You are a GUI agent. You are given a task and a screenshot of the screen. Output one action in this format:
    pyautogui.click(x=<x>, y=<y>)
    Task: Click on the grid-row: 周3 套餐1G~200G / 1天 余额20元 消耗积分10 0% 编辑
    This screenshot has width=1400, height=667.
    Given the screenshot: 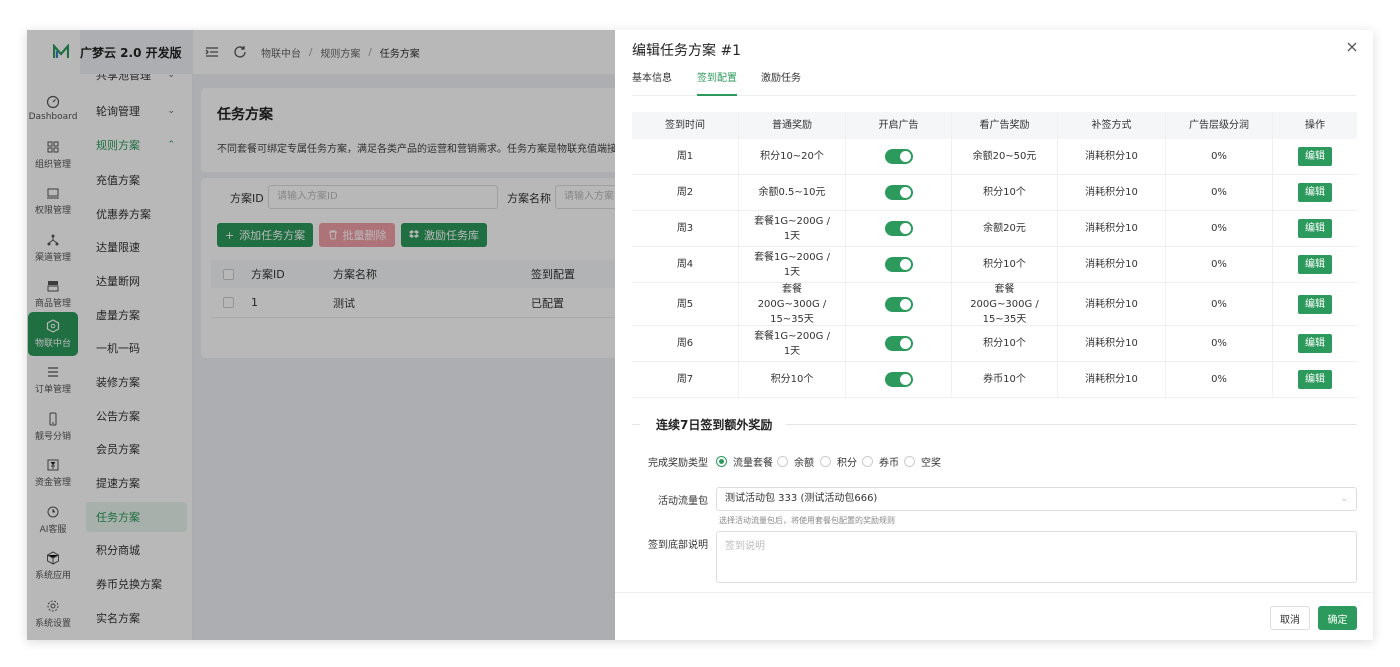 What is the action you would take?
    pyautogui.click(x=994, y=229)
    